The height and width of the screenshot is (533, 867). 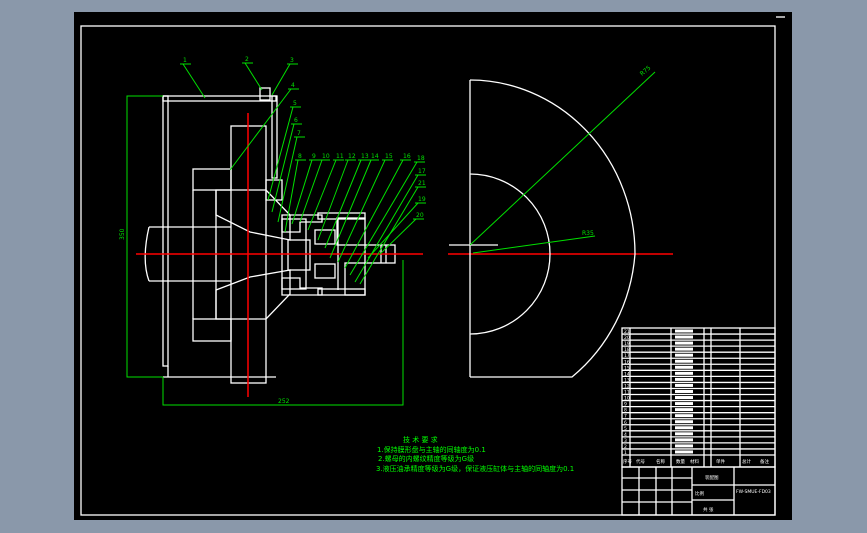 I want to click on parts-list-row-number: 14, so click(x=627, y=374).